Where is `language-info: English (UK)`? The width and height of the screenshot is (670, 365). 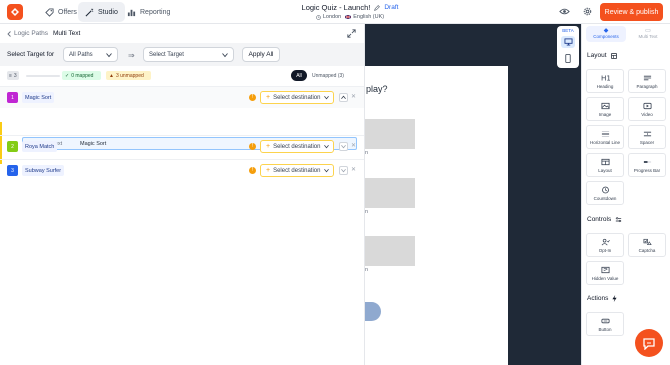 language-info: English (UK) is located at coordinates (364, 17).